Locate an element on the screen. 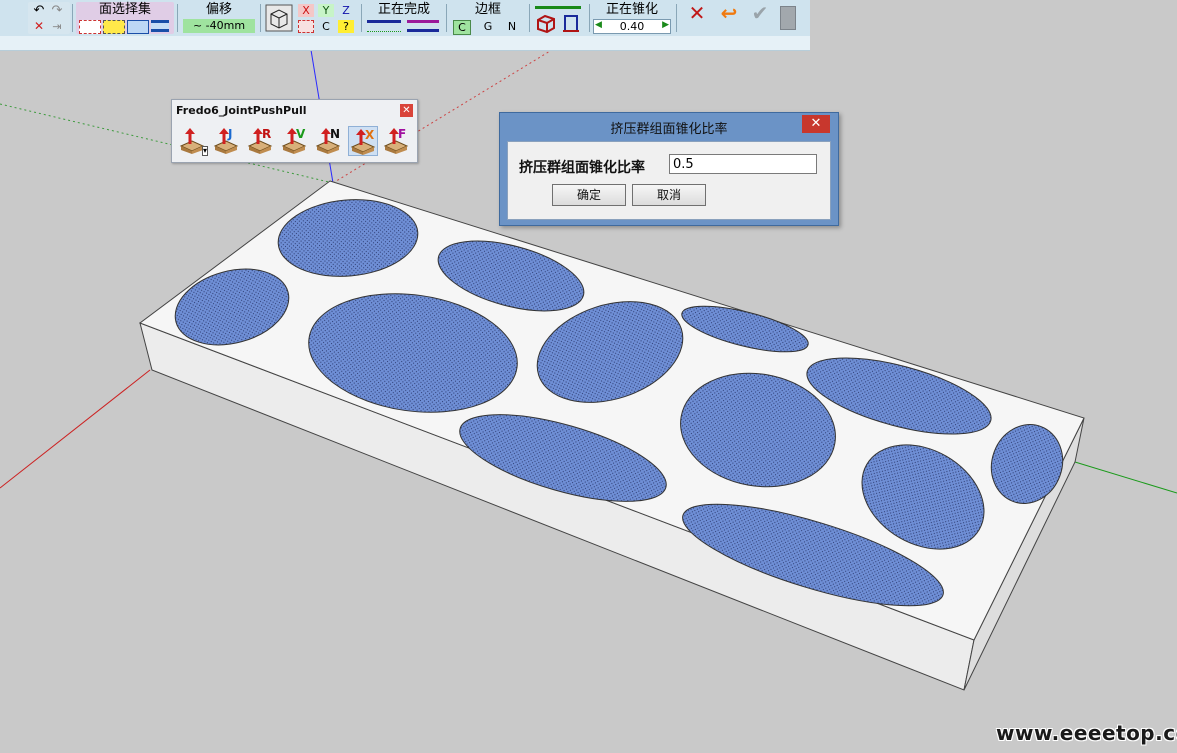 This screenshot has width=1177, height=753. taper-increase-icon: ▶ is located at coordinates (665, 25).